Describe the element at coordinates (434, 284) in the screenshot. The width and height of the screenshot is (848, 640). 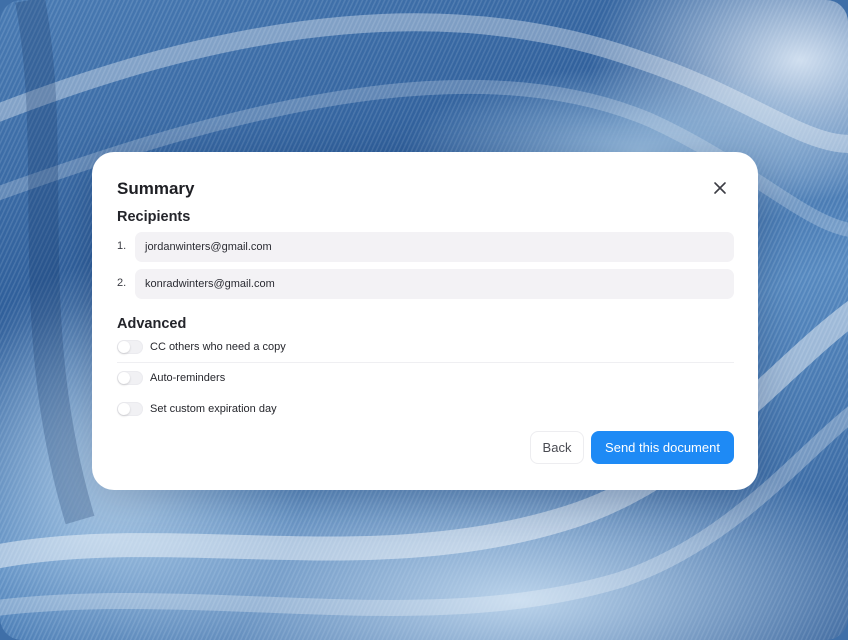
I see `recipient-email-field: konradwinters@gmail.com` at that location.